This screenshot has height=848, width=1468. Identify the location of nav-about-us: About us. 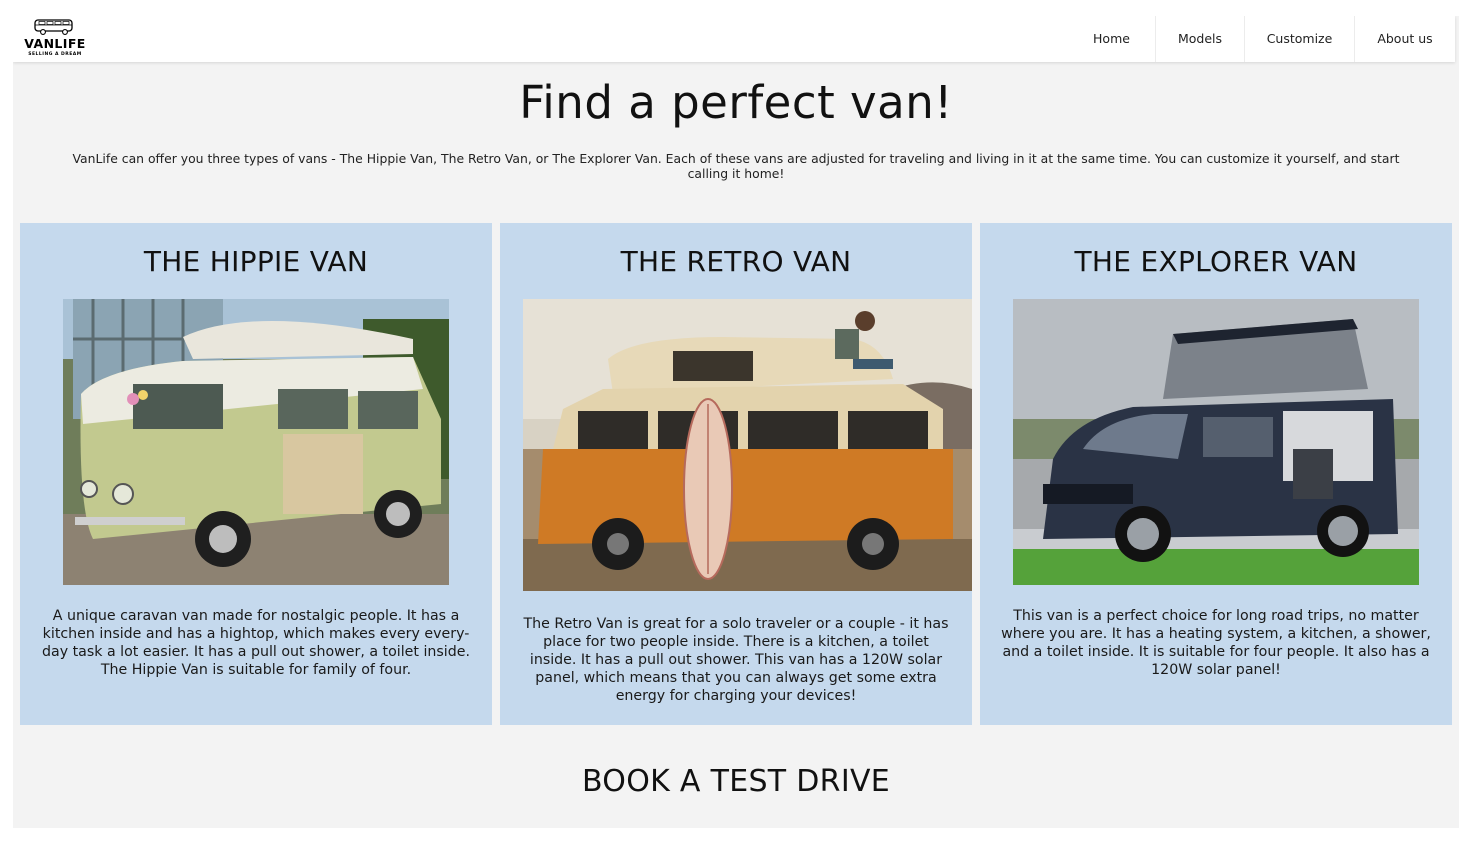
(1404, 39).